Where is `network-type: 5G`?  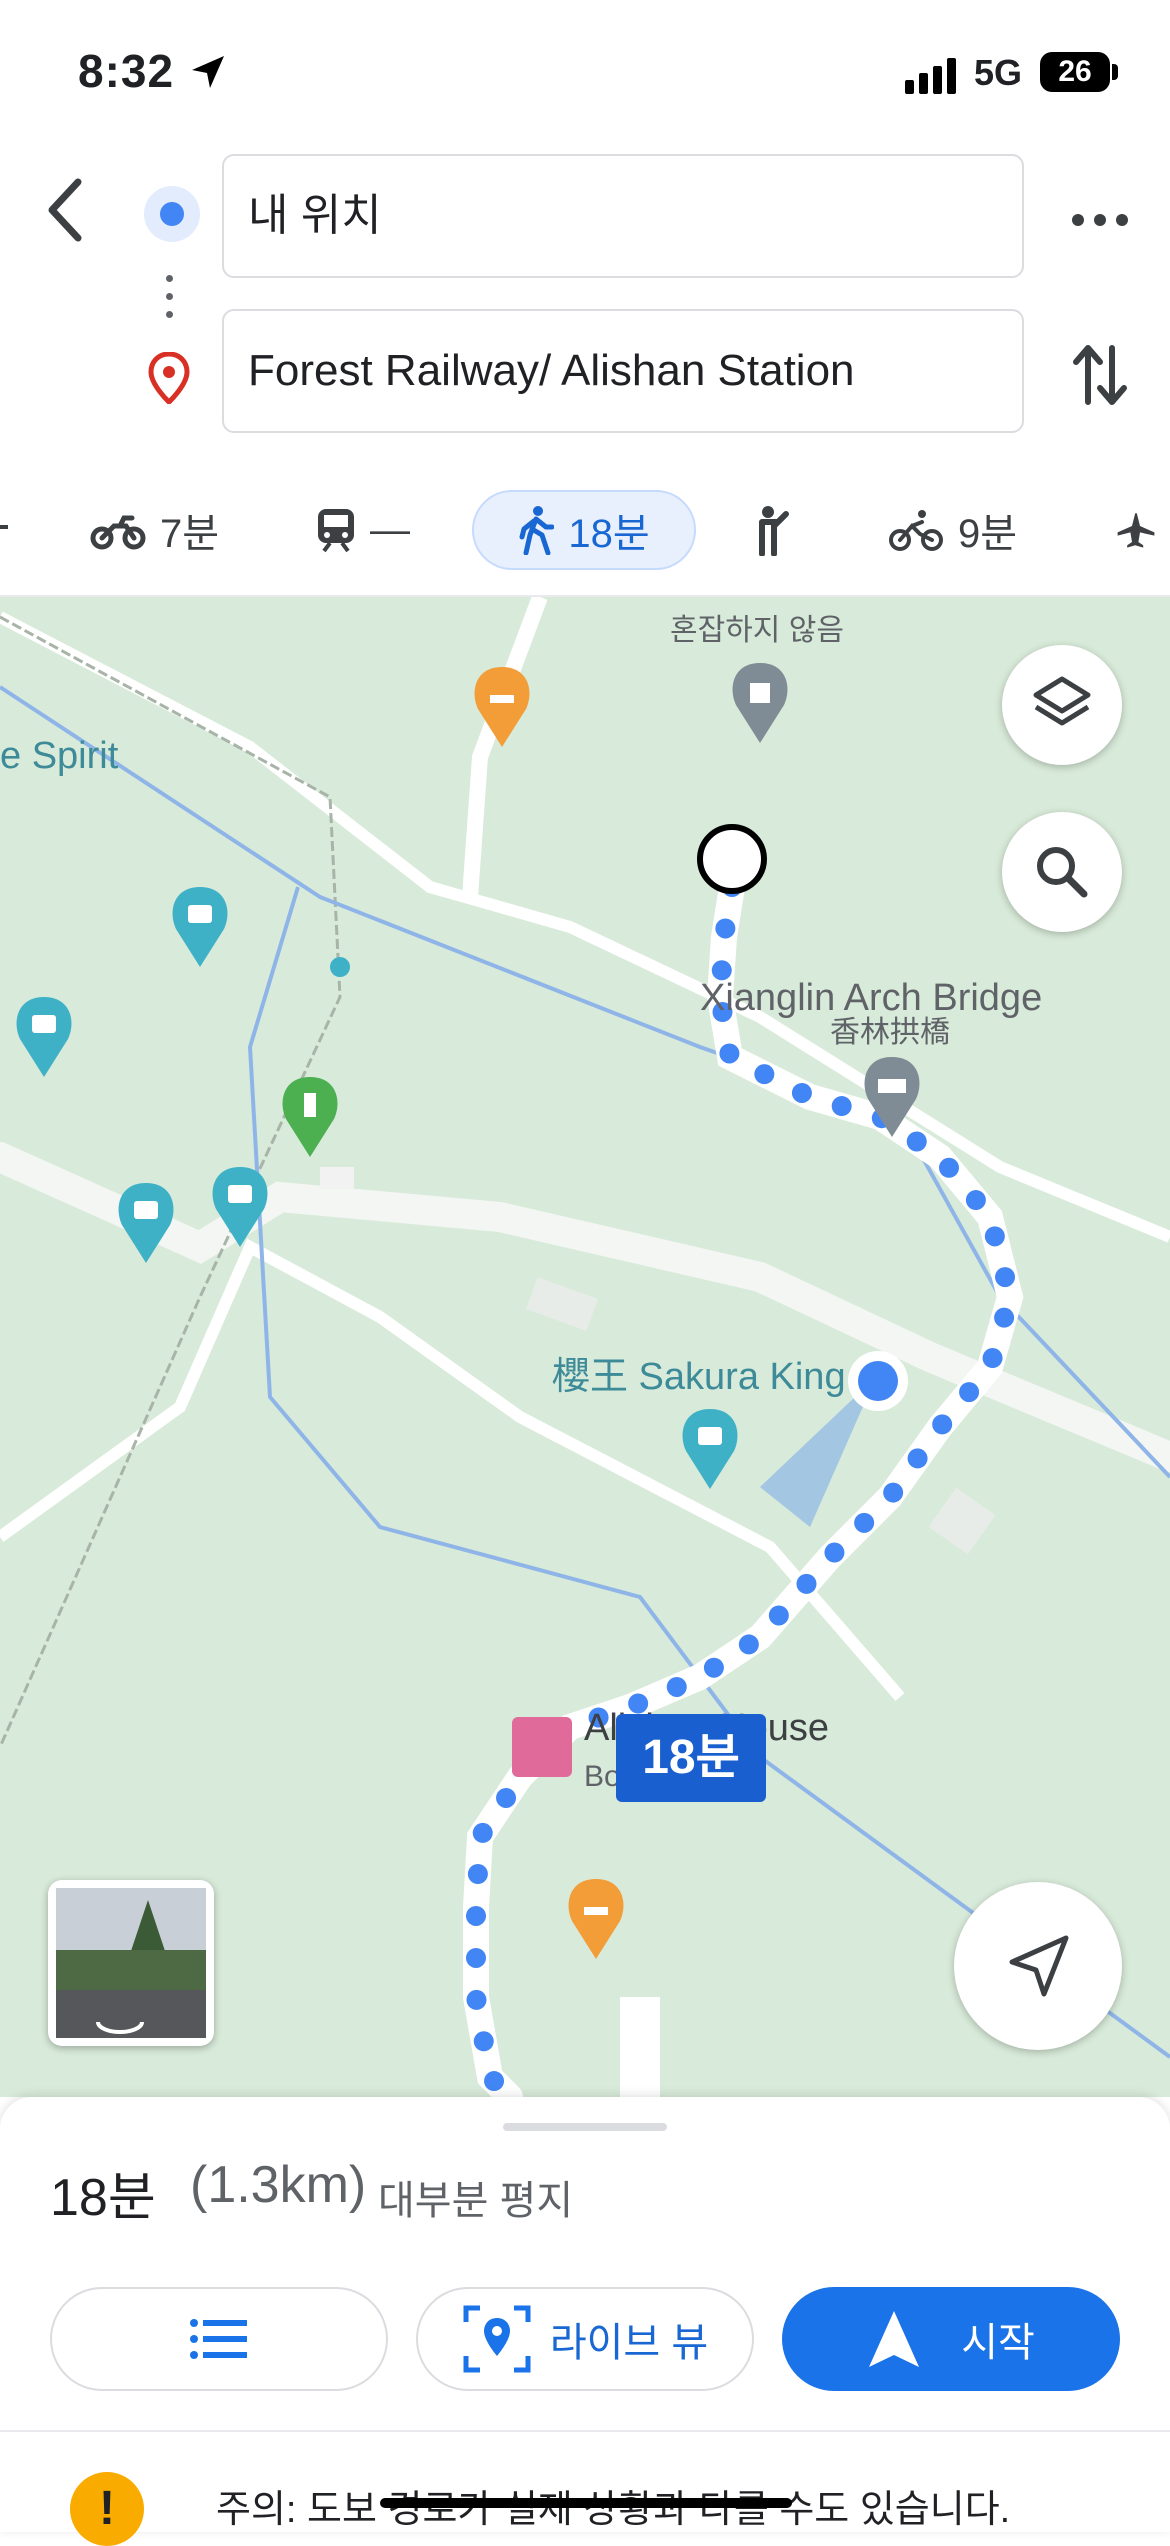
network-type: 5G is located at coordinates (998, 72).